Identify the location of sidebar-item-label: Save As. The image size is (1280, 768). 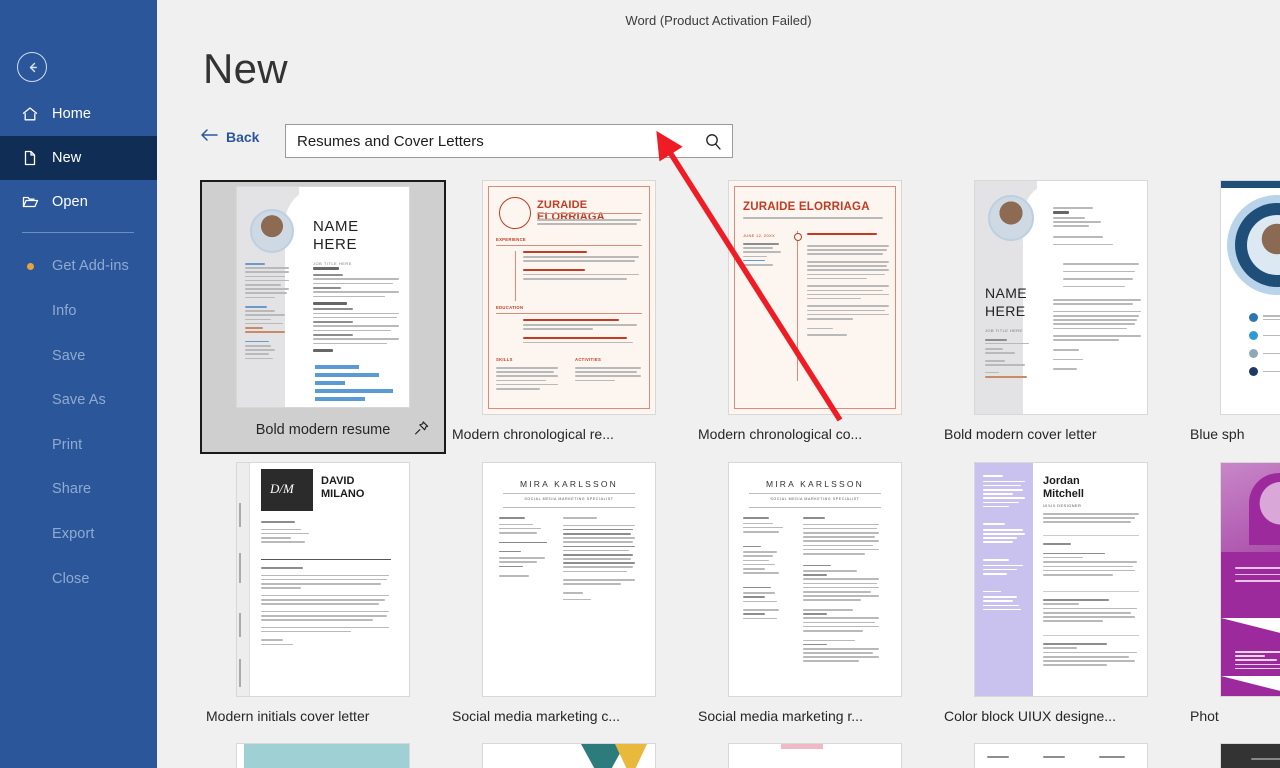
(79, 400).